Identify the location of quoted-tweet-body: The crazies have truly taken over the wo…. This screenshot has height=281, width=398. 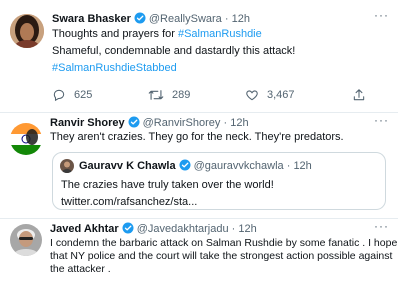
(221, 193).